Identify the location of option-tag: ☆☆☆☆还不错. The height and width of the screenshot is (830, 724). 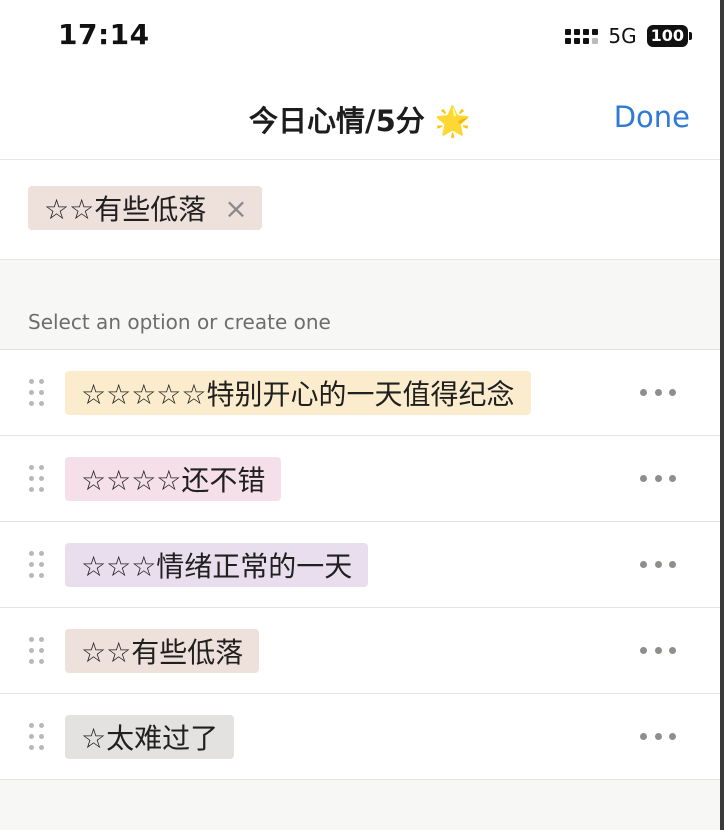
(173, 479).